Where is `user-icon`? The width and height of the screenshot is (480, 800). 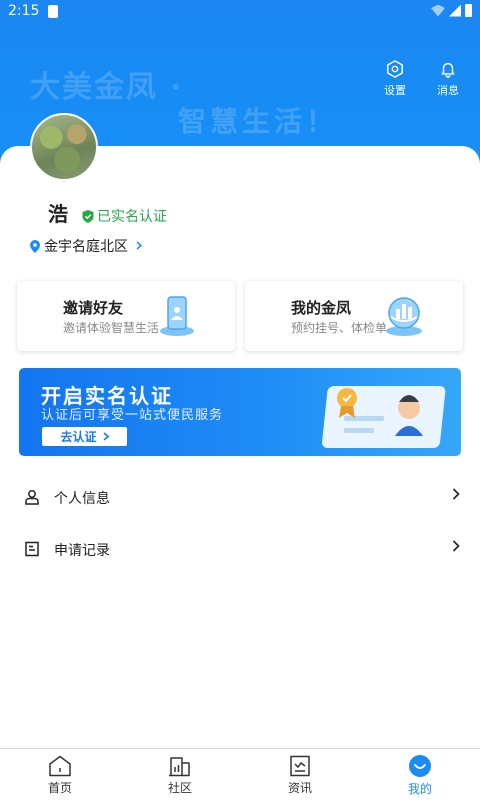 user-icon is located at coordinates (32, 497).